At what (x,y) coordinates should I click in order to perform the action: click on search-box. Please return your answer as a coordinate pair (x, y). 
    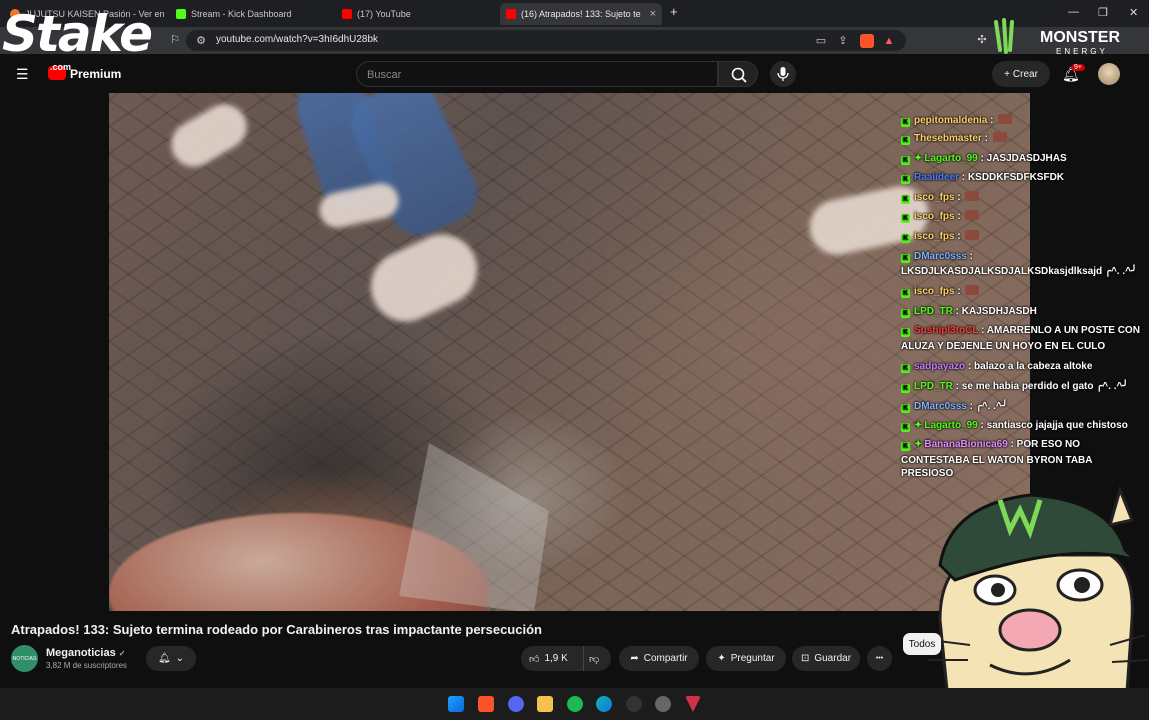
    Looking at the image, I should click on (537, 74).